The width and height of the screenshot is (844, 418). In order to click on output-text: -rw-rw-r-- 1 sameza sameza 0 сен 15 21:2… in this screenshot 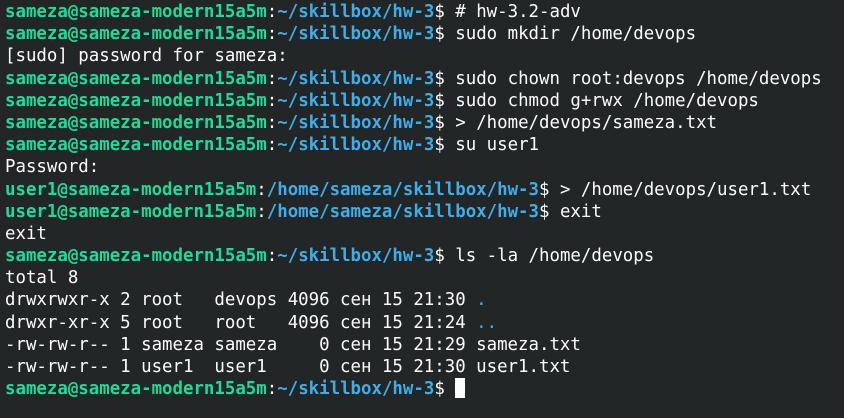, I will do `click(293, 344)`.